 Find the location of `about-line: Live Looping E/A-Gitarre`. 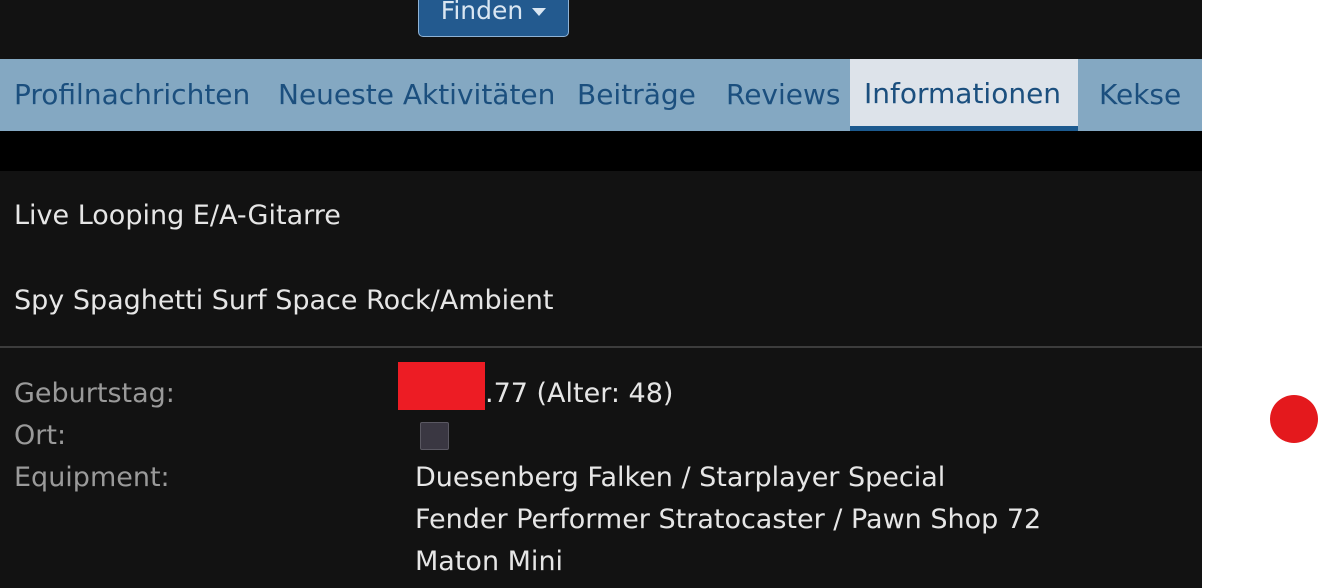

about-line: Live Looping E/A-Gitarre is located at coordinates (177, 215).